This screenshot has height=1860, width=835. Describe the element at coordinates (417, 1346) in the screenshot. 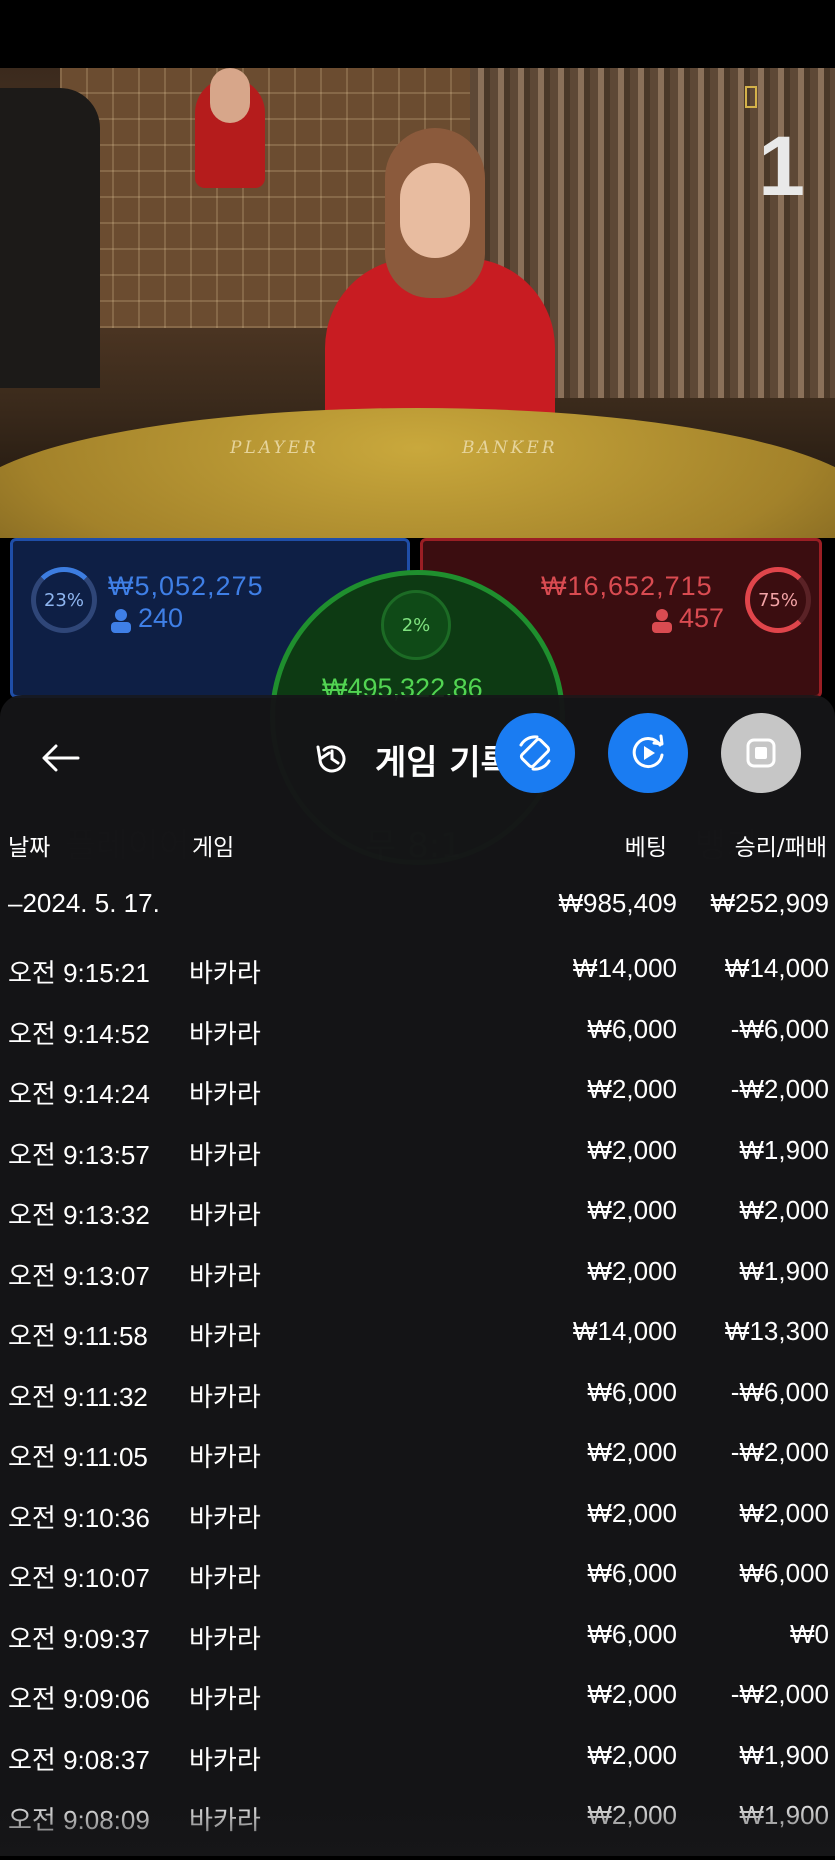

I see `history-row: 오전 9:11:58 바카라 ₩14,000 ₩13,300` at that location.